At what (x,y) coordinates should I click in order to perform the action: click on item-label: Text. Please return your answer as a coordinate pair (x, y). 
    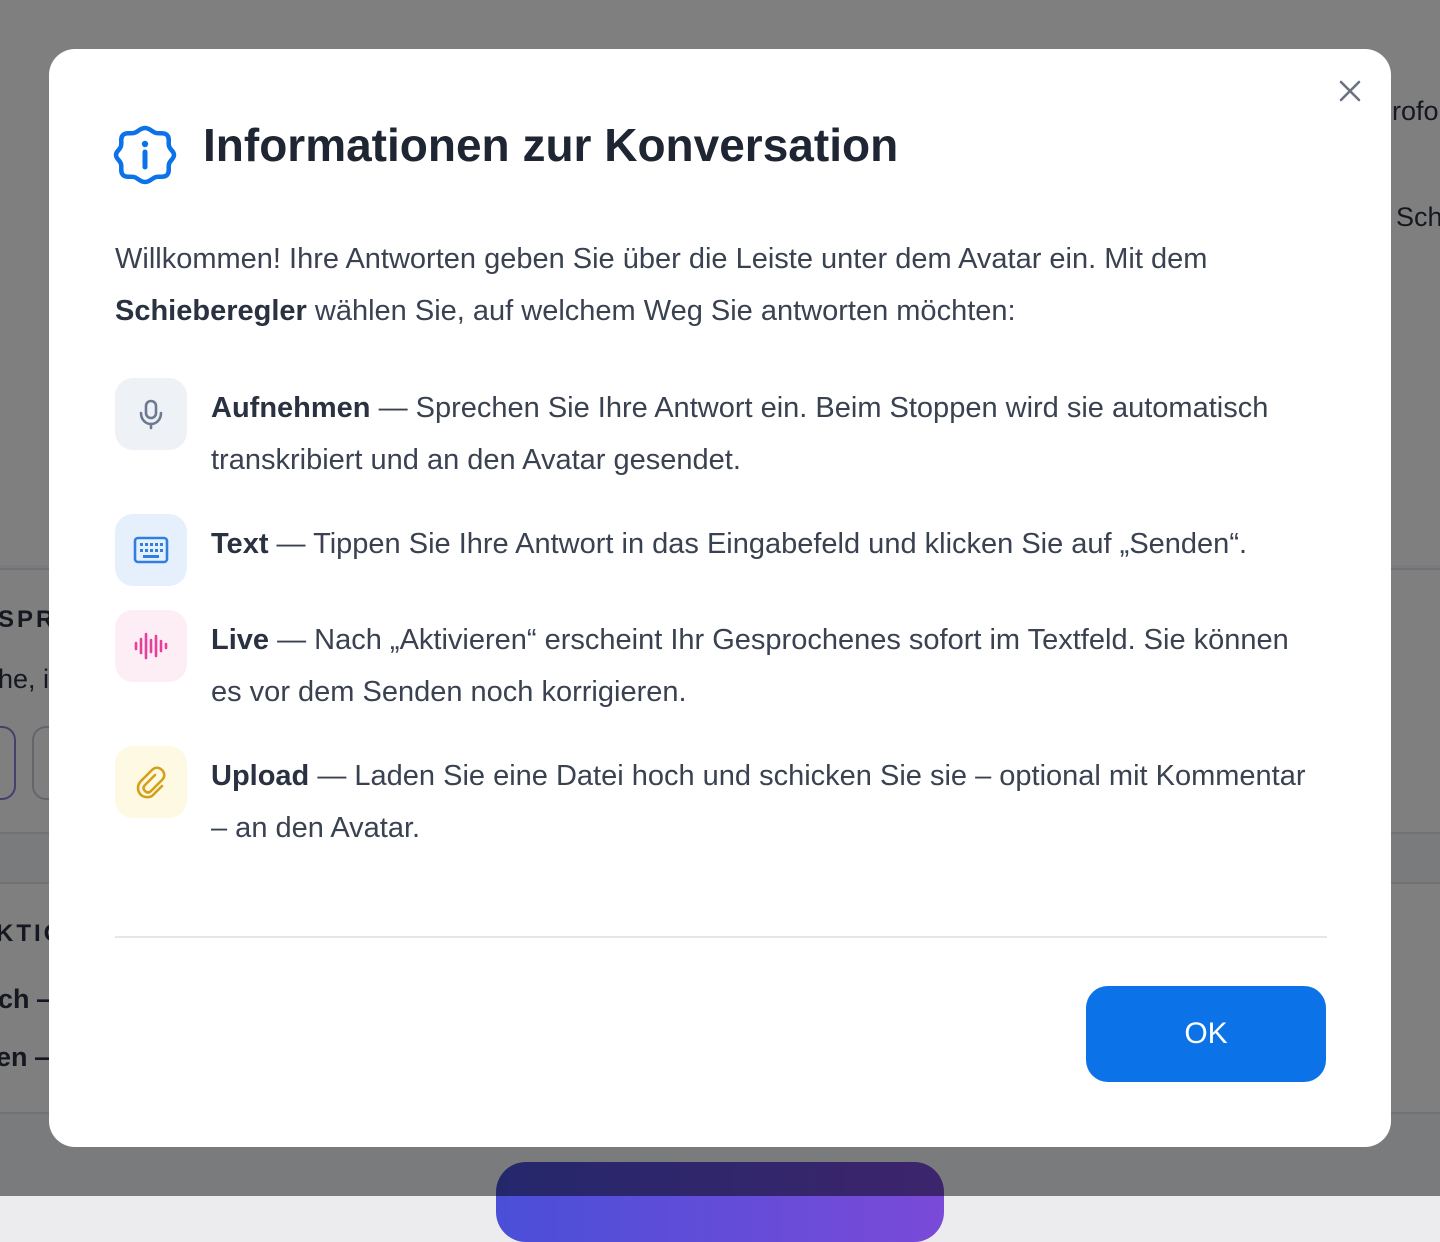
    Looking at the image, I should click on (240, 544).